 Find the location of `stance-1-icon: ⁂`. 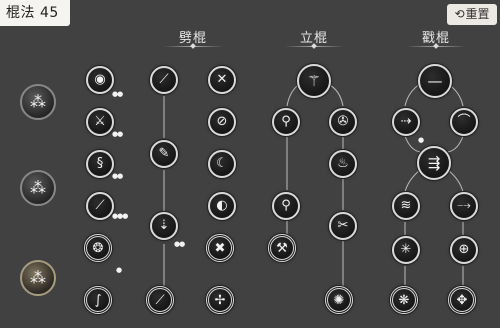

stance-1-icon: ⁂ is located at coordinates (38, 101).